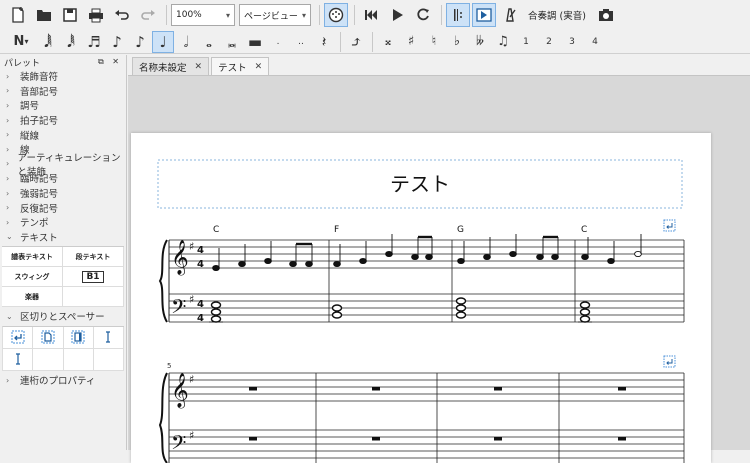 This screenshot has height=463, width=750. Describe the element at coordinates (510, 15) in the screenshot. I see `metronome-icon` at that location.